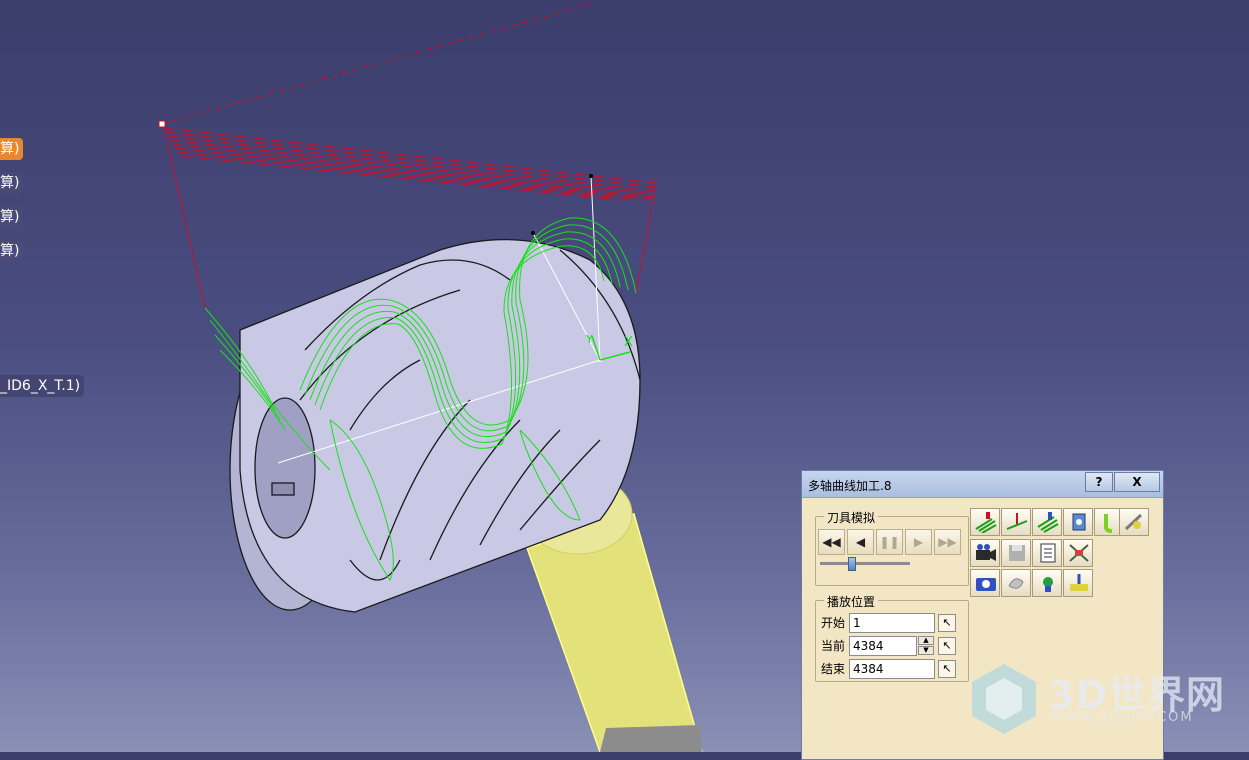 The image size is (1249, 760). Describe the element at coordinates (947, 542) in the screenshot. I see `fast-forward-button: ▶▶` at that location.